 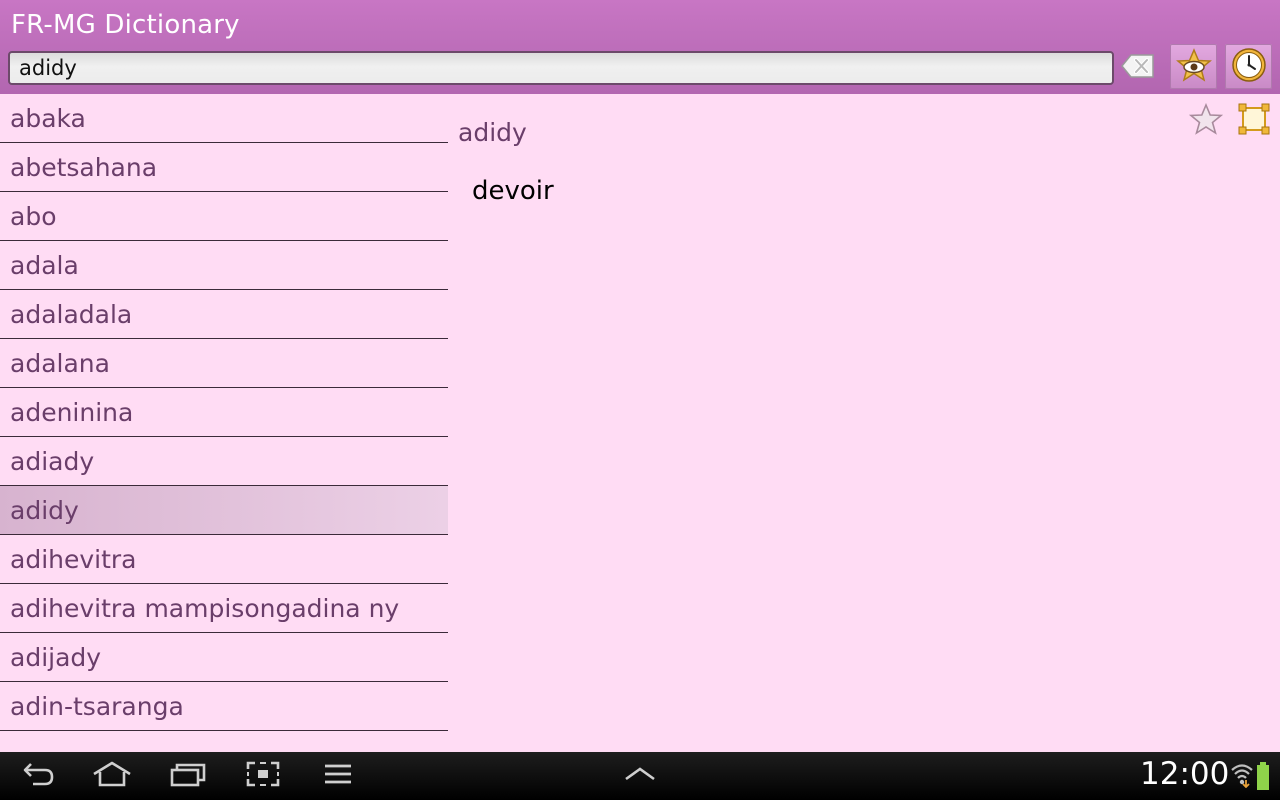 I want to click on system-navbar, so click(x=640, y=776).